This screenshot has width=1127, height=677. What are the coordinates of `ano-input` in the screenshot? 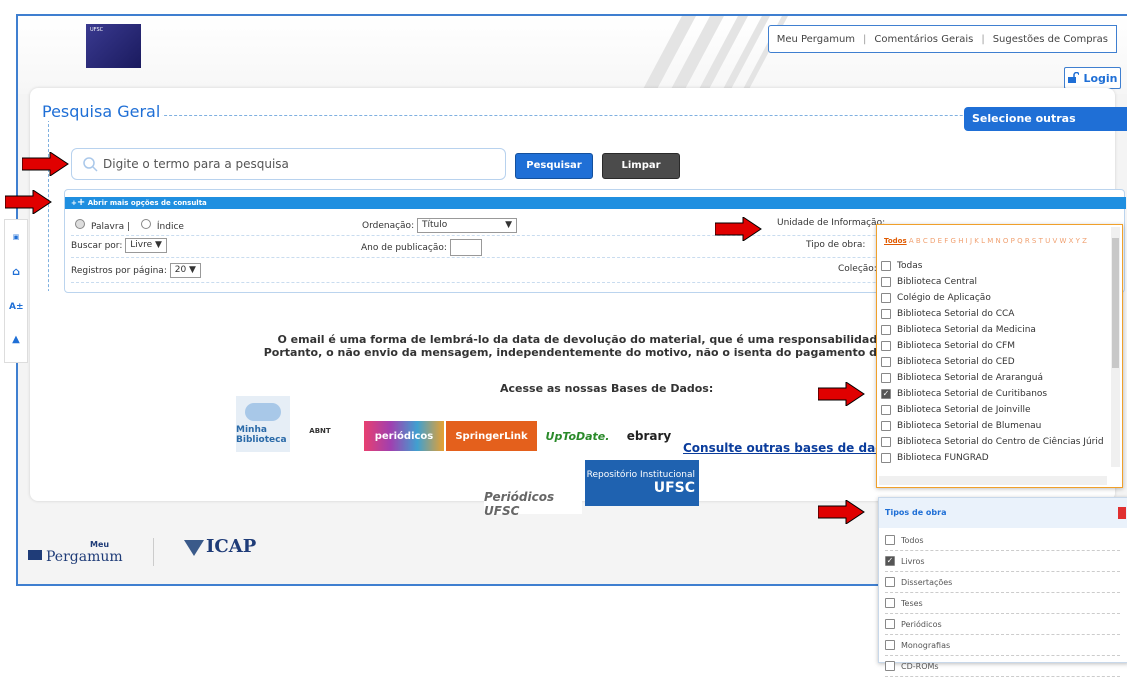 It's located at (465, 247).